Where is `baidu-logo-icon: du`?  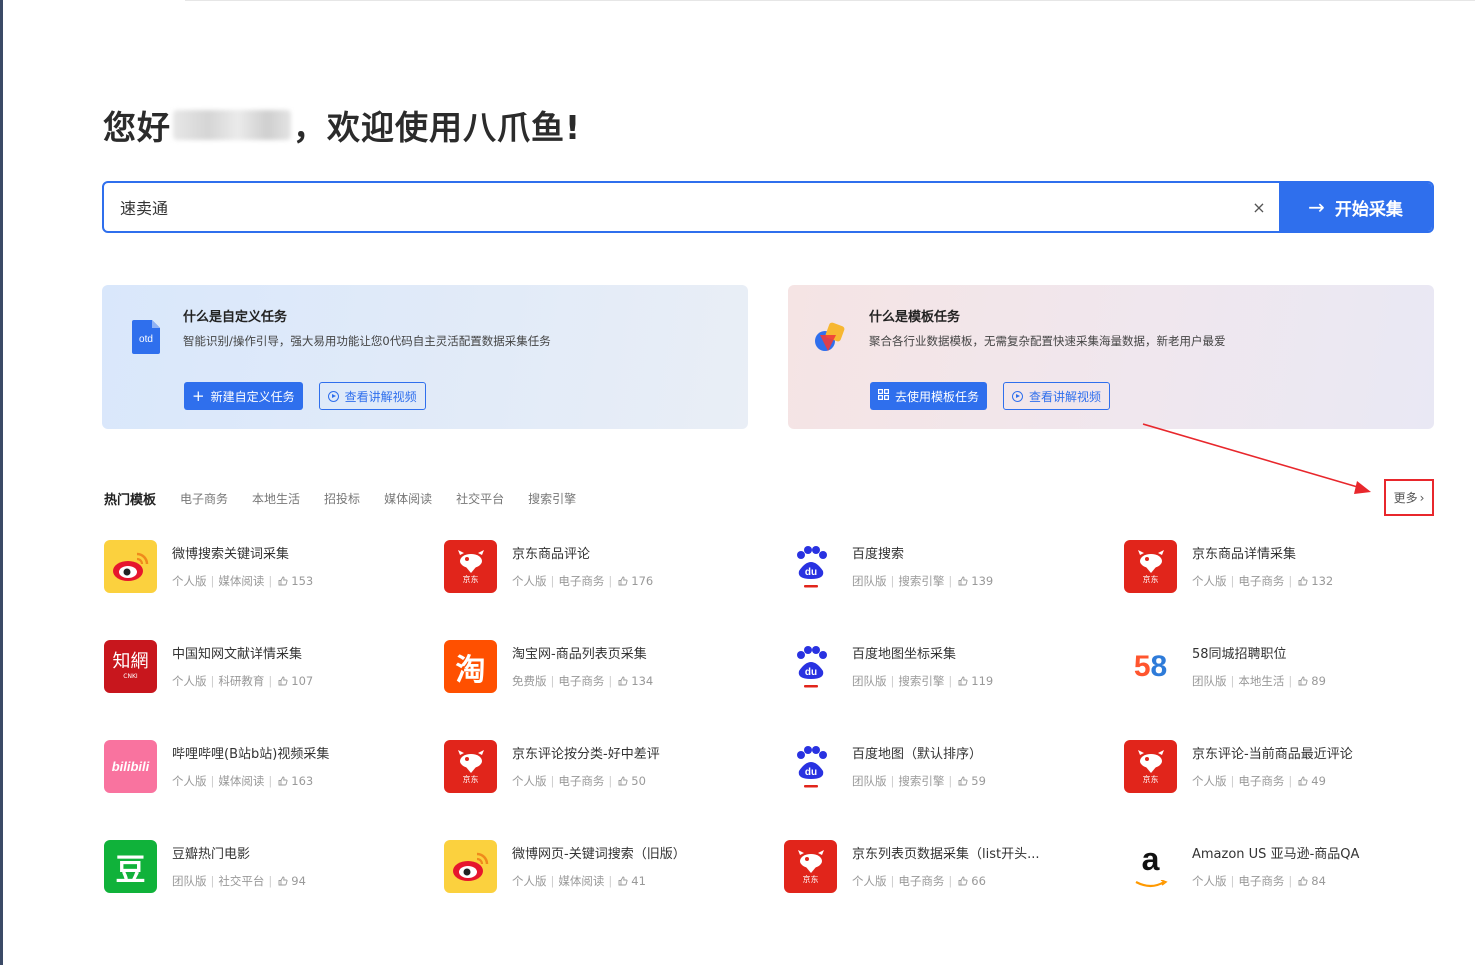 baidu-logo-icon: du is located at coordinates (810, 766).